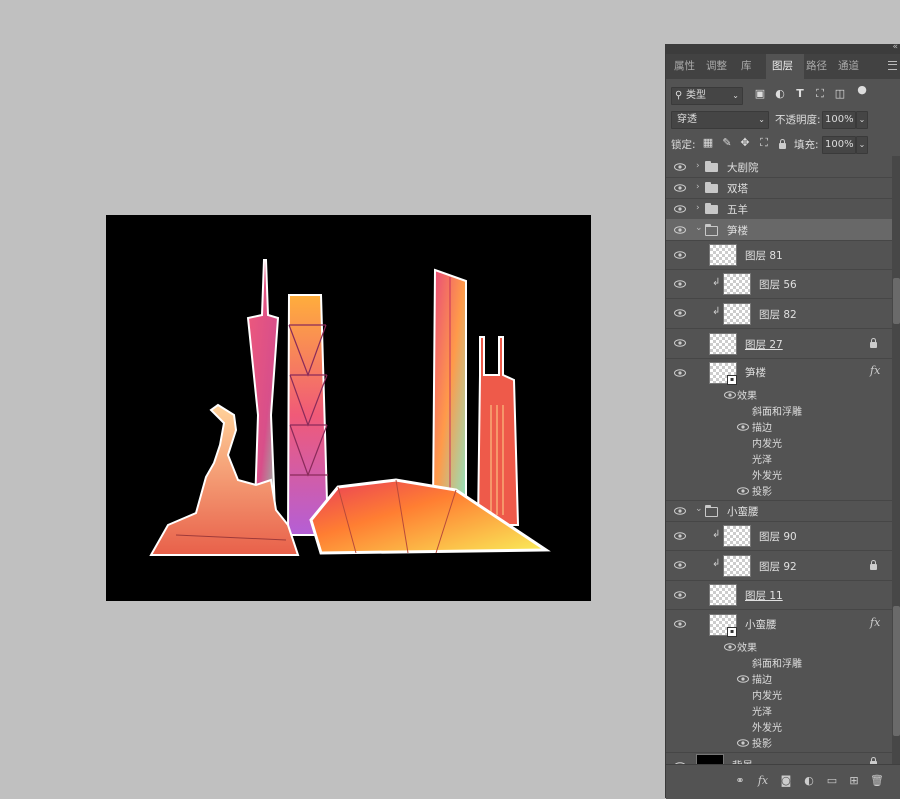  What do you see at coordinates (839, 145) in the screenshot?
I see `fill-input: 100%` at bounding box center [839, 145].